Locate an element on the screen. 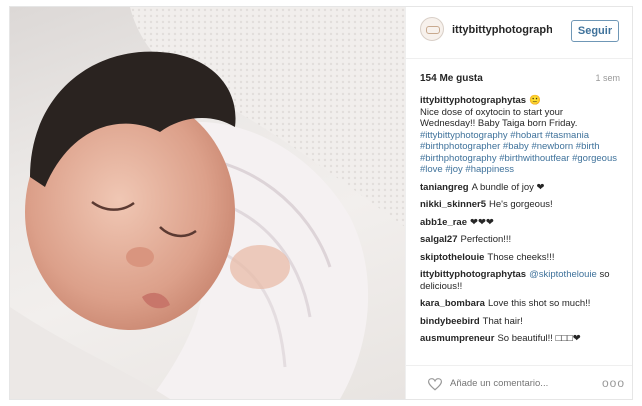 The height and width of the screenshot is (406, 642). comment-text: ❤❤❤ is located at coordinates (482, 222).